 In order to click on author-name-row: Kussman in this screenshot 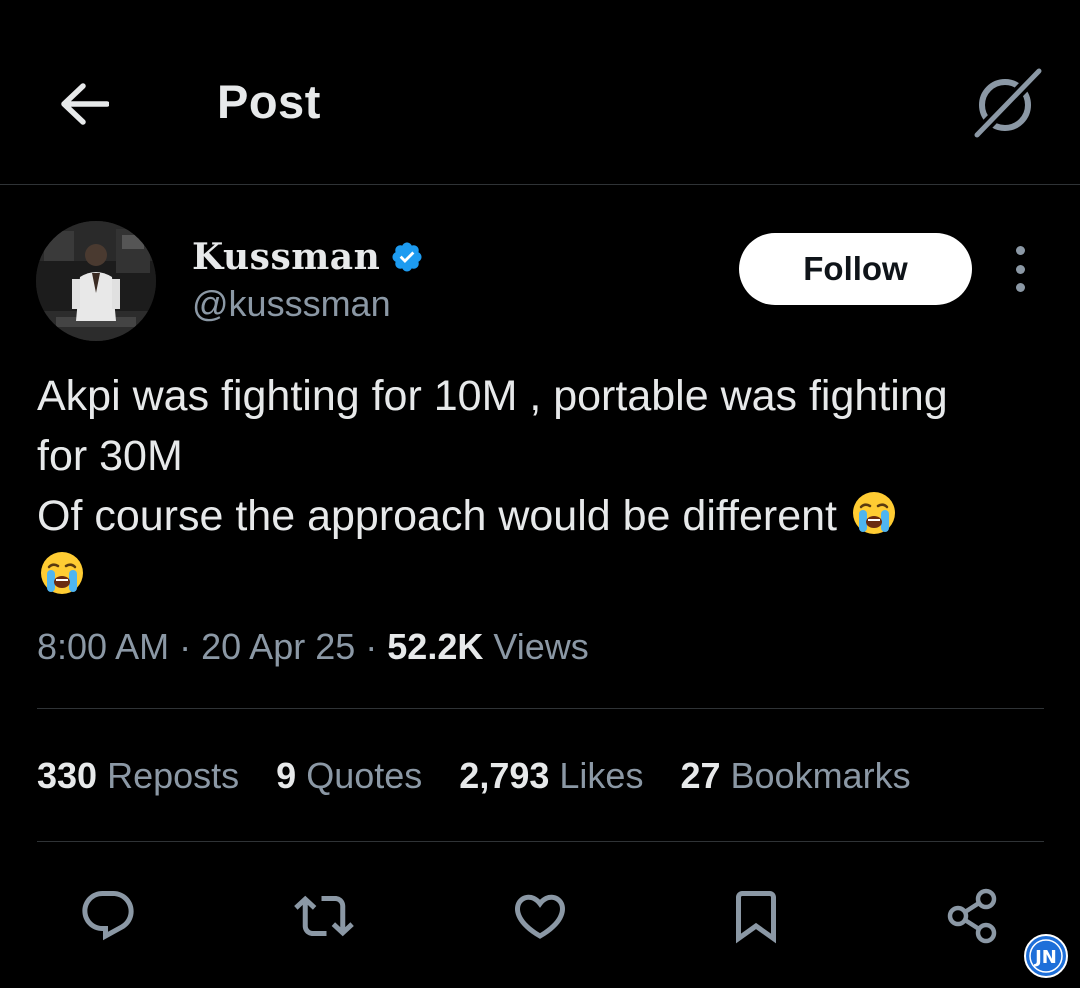, I will do `click(308, 257)`.